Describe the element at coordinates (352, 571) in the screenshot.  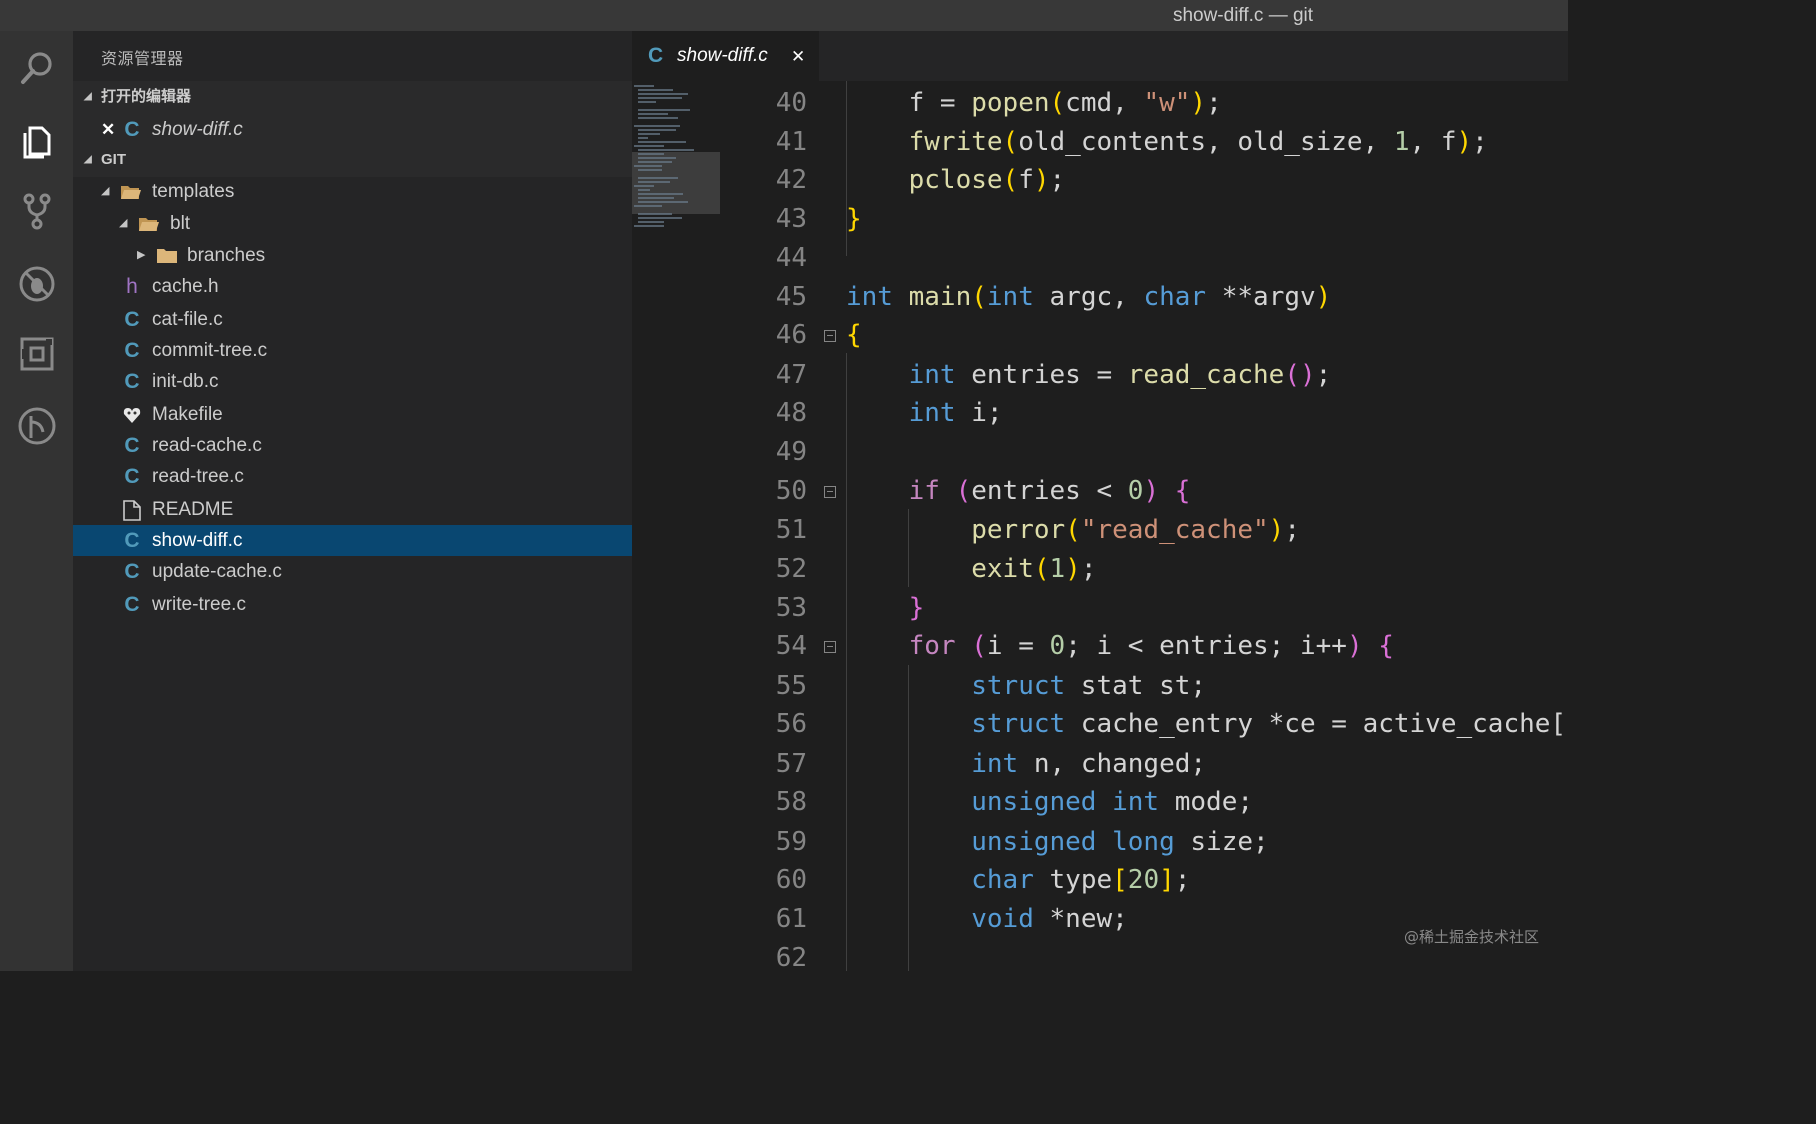
I see `tree-file-update-cache-c: C update-cache.c` at that location.